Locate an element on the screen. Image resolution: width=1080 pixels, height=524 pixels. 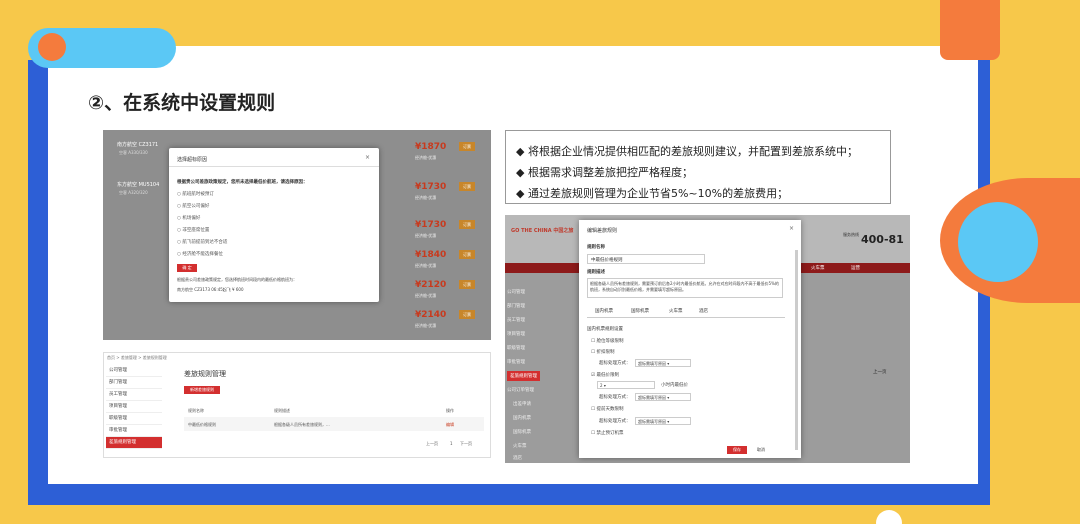
airline-name: 南方航空 CZ3171 is located at coordinates (138, 145).